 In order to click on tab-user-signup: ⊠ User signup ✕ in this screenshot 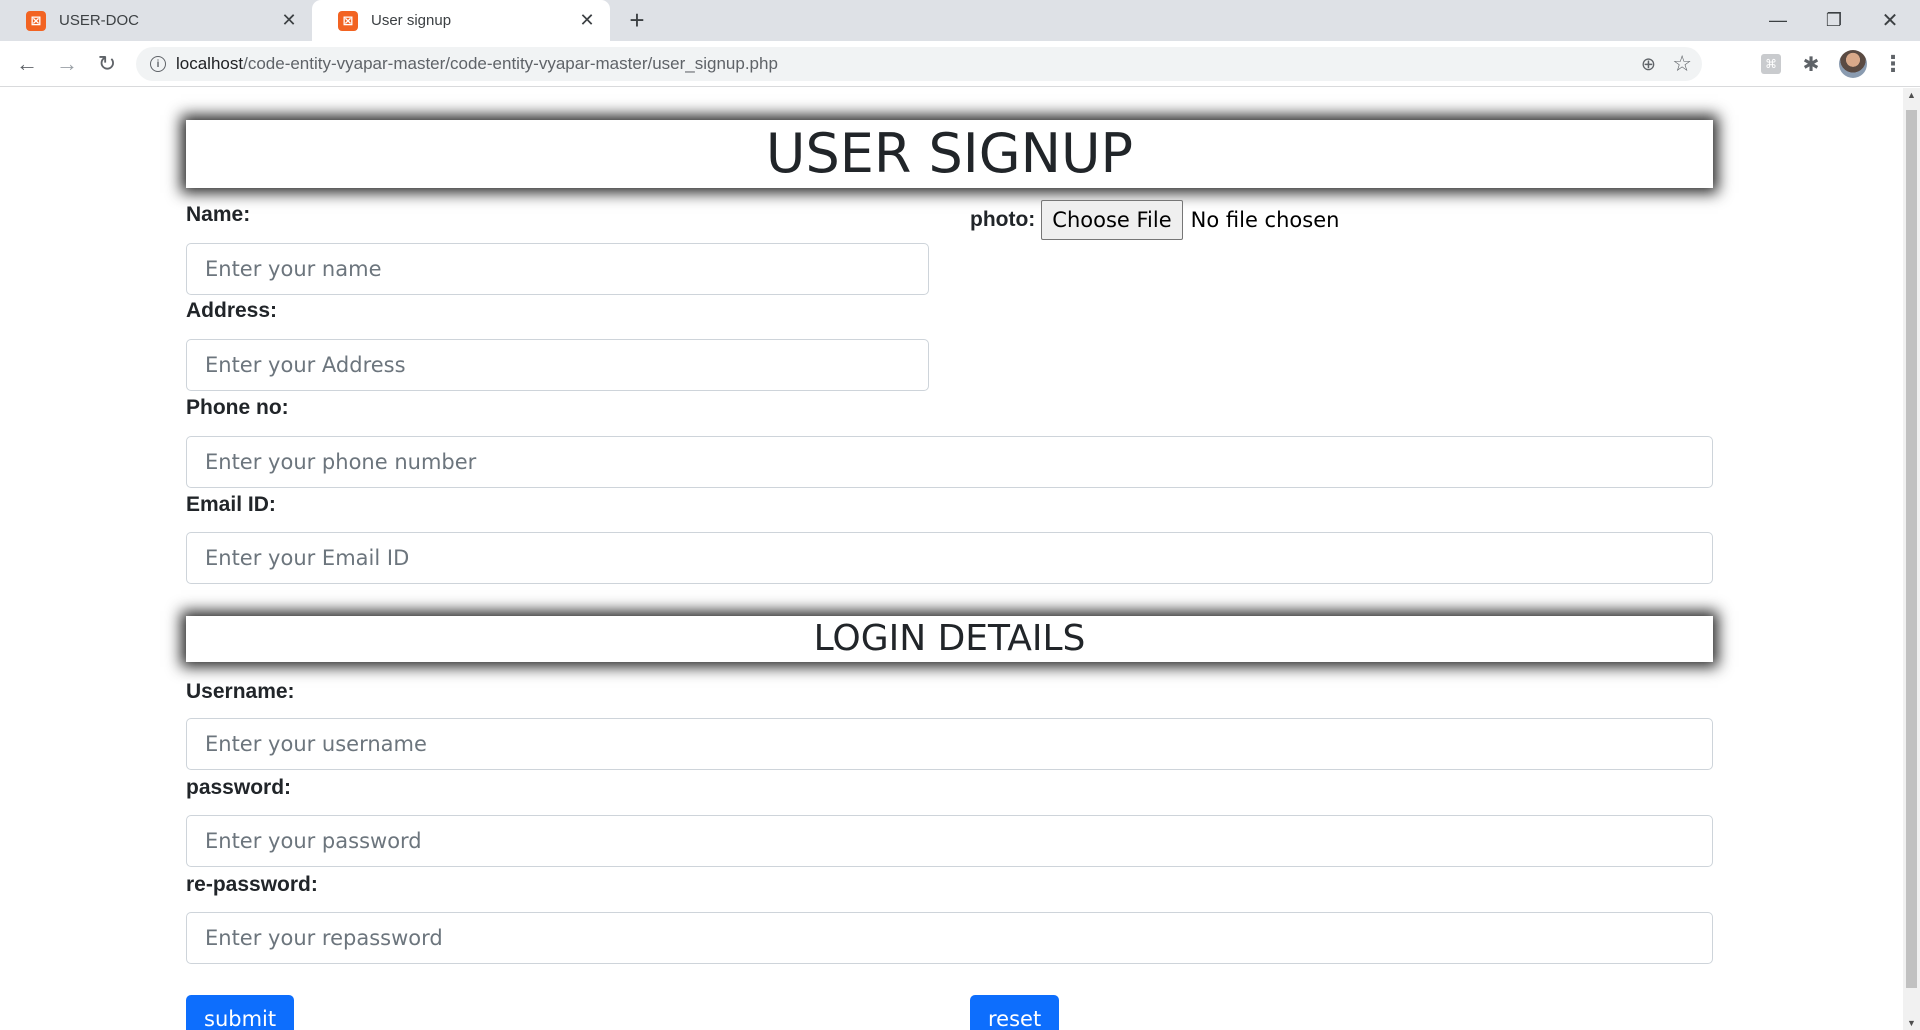, I will do `click(461, 20)`.